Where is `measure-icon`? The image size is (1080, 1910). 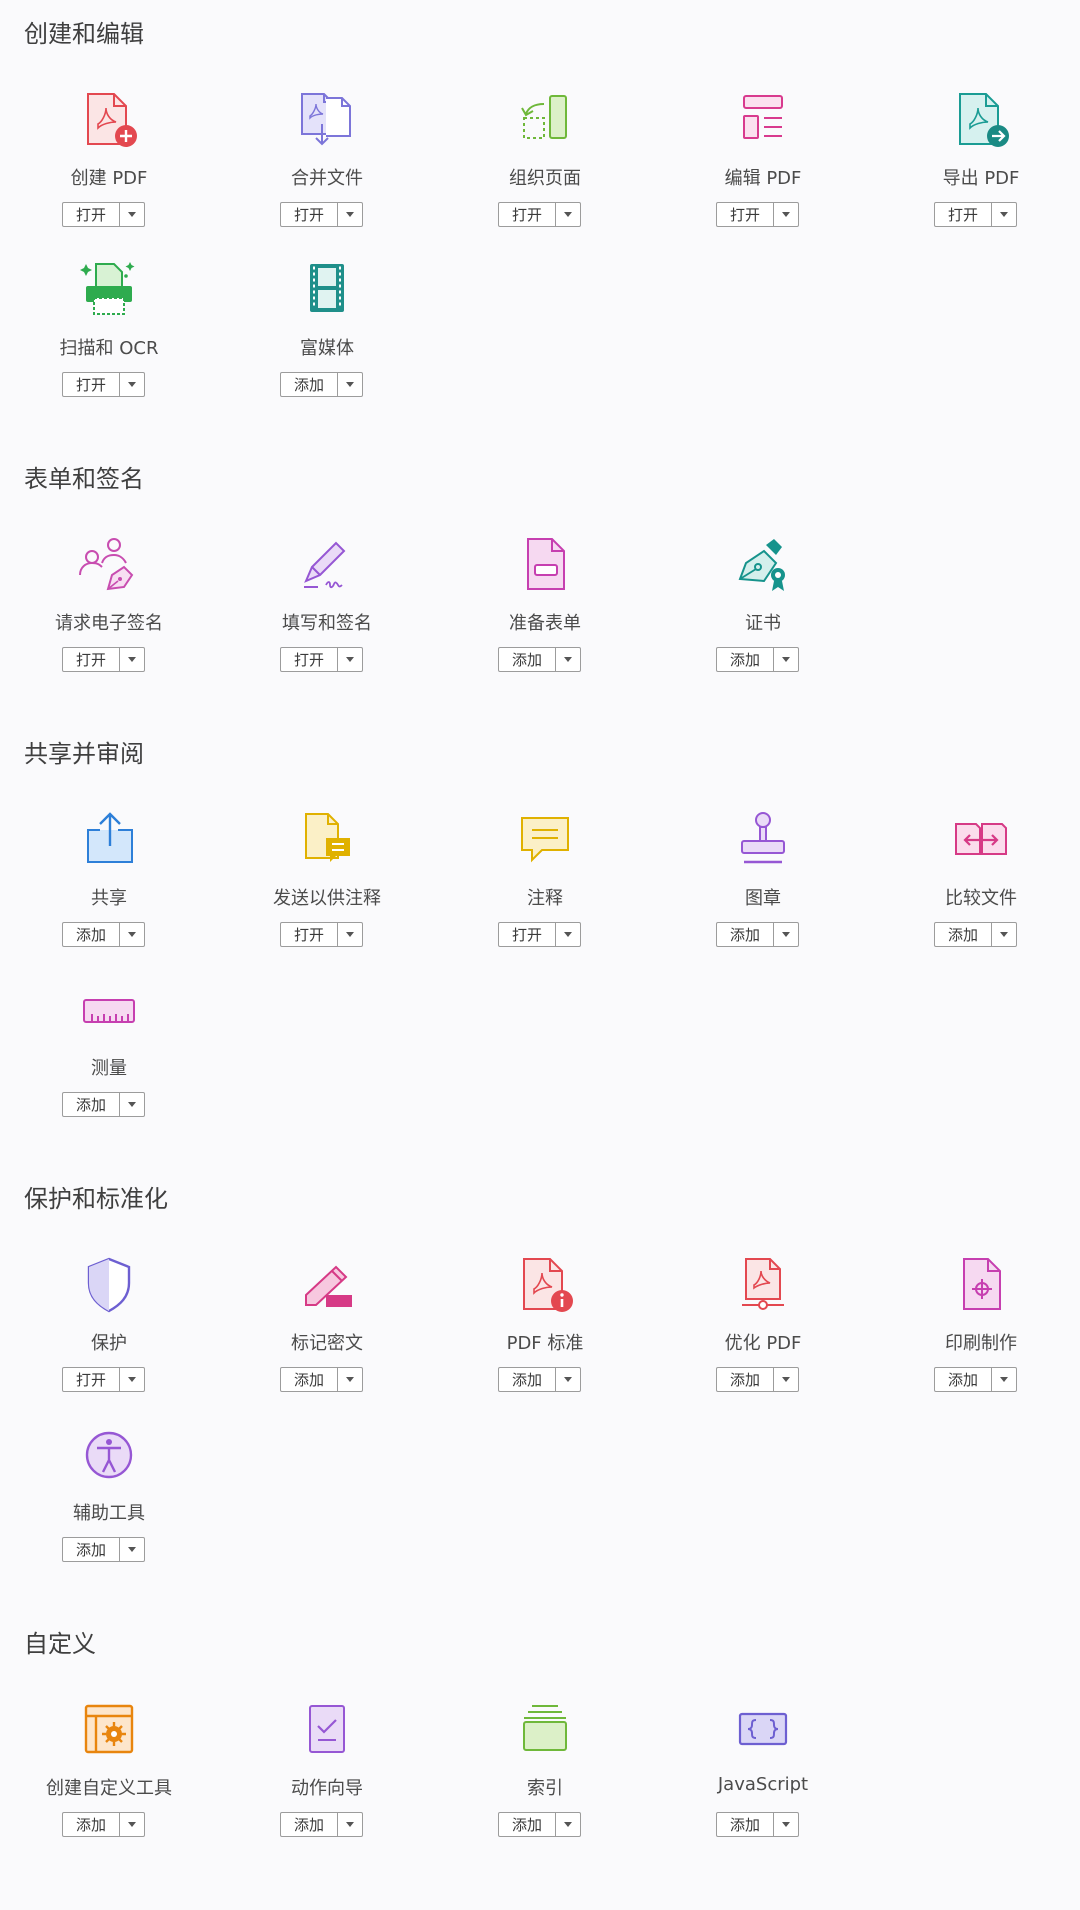 measure-icon is located at coordinates (109, 1011).